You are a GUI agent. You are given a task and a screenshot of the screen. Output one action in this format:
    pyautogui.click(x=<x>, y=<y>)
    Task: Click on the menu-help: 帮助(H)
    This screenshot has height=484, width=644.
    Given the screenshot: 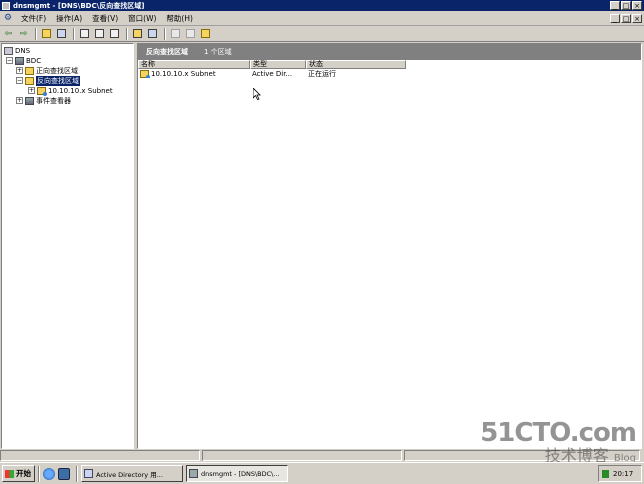 What is the action you would take?
    pyautogui.click(x=179, y=18)
    